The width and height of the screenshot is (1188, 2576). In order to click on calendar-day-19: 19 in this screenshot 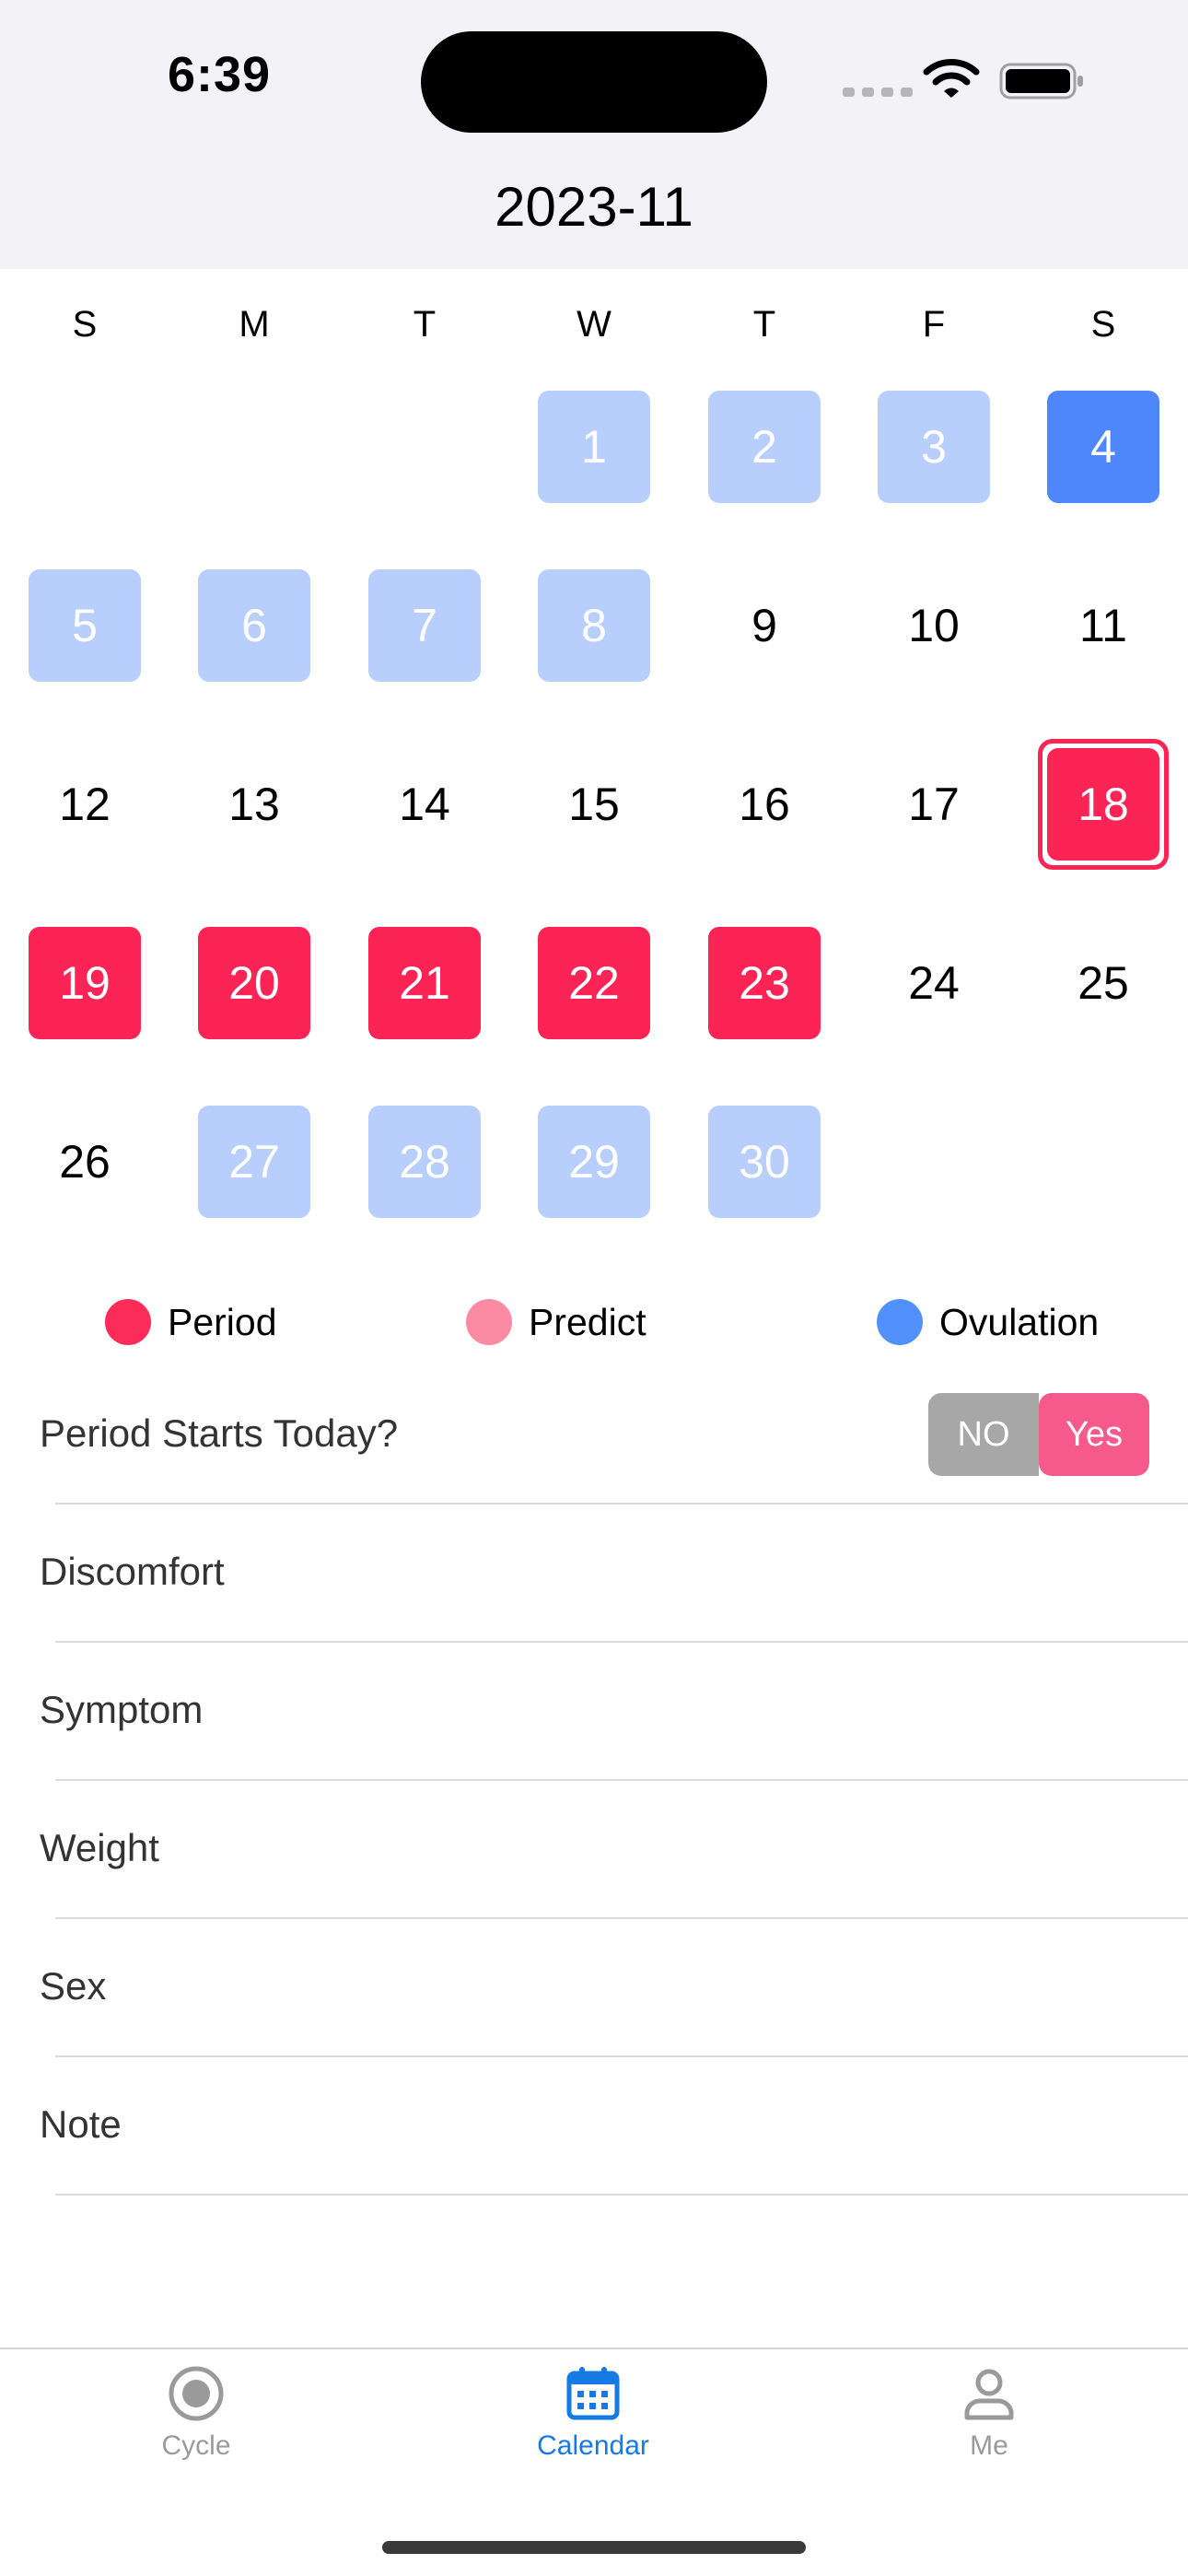, I will do `click(85, 983)`.